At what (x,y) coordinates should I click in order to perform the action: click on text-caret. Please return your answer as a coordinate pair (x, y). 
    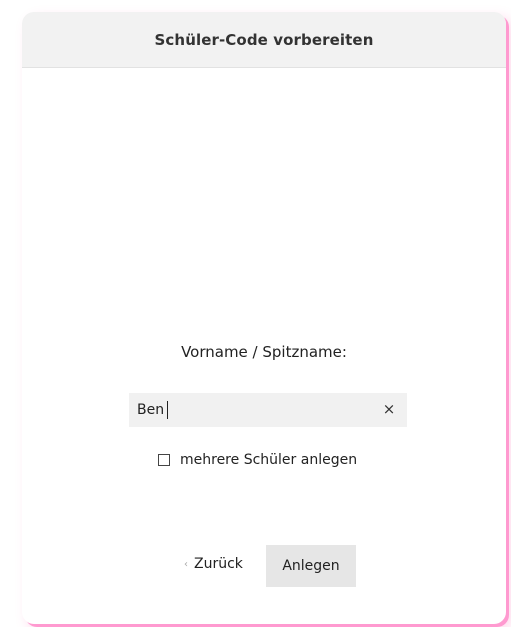
    Looking at the image, I should click on (167, 410).